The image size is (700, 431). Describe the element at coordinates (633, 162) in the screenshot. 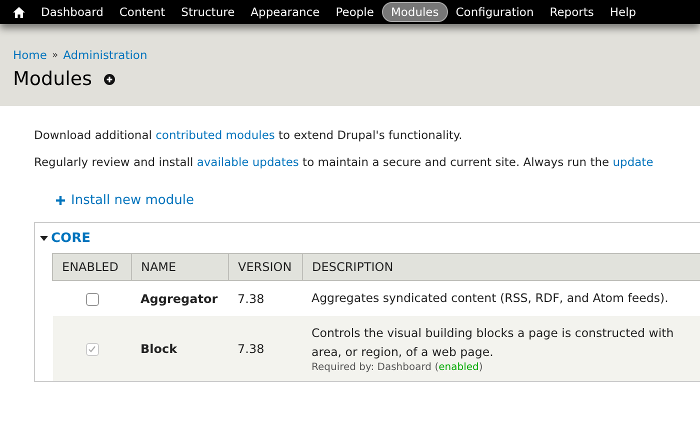

I see `text-link: update` at that location.